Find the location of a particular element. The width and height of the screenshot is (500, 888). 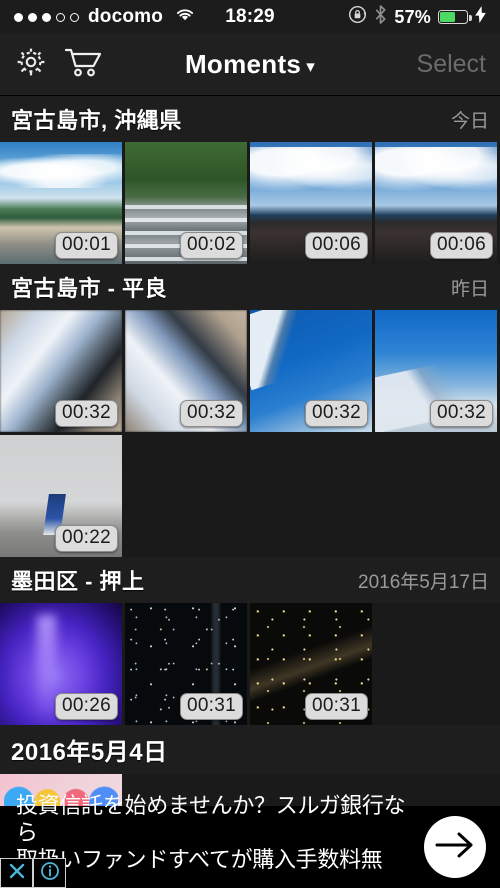

section-title: 2016年5月4日 is located at coordinates (89, 752).